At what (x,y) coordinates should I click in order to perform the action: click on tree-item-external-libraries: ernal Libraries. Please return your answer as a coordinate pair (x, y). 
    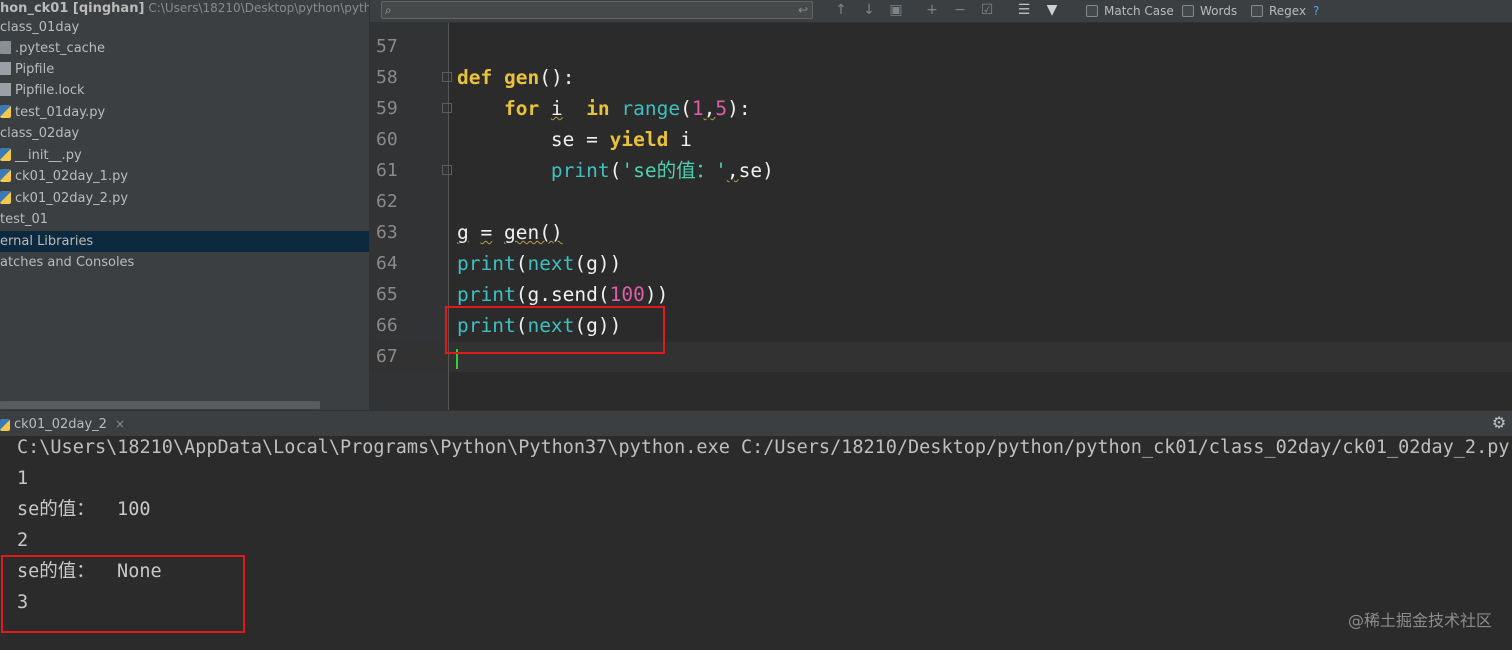
    Looking at the image, I should click on (184, 241).